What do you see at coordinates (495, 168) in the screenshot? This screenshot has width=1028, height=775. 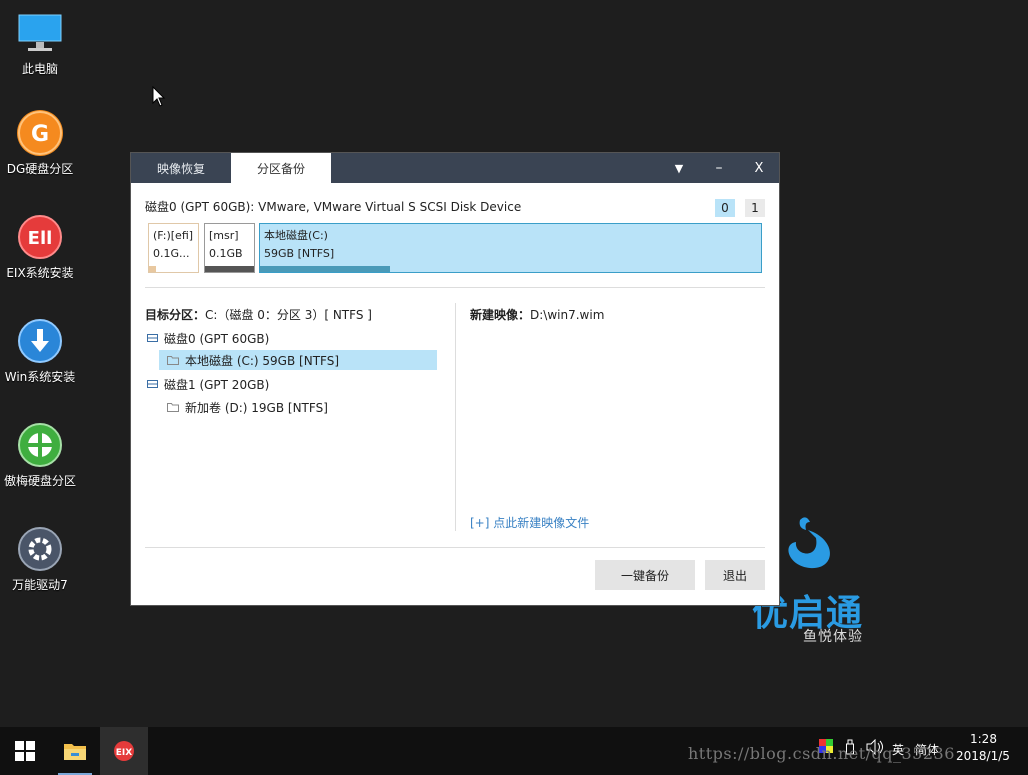 I see `titlebar-spacer` at bounding box center [495, 168].